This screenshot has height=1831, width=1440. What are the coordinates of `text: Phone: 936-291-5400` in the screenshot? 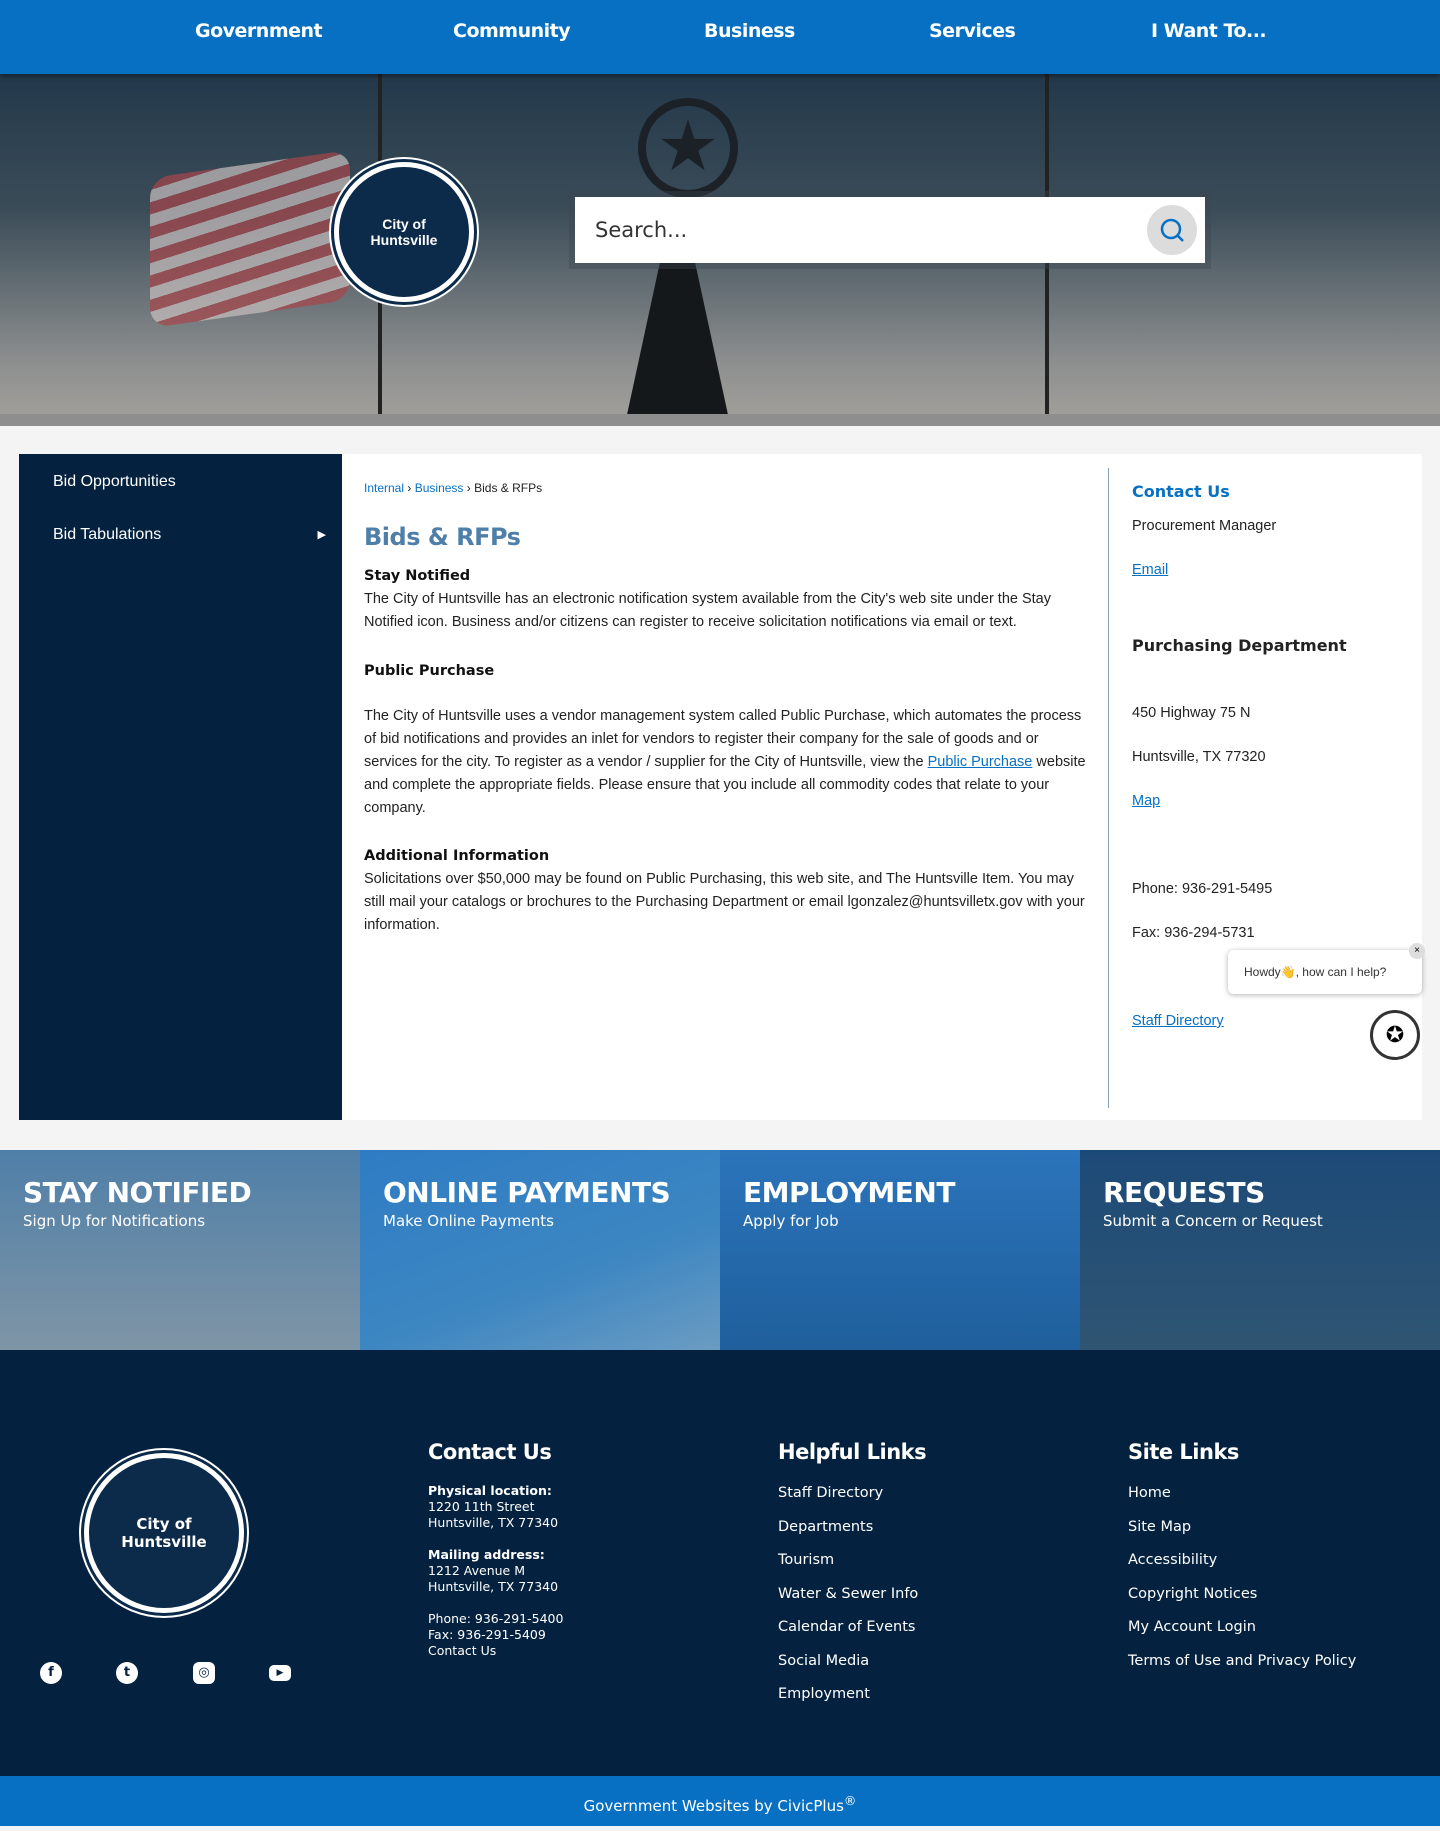 It's located at (496, 1618).